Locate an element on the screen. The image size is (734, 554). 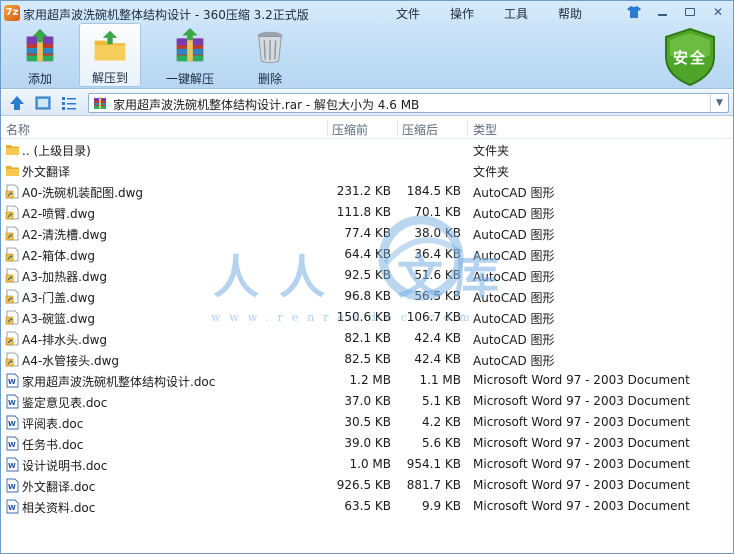
delete-label: 删除 is located at coordinates (269, 79).